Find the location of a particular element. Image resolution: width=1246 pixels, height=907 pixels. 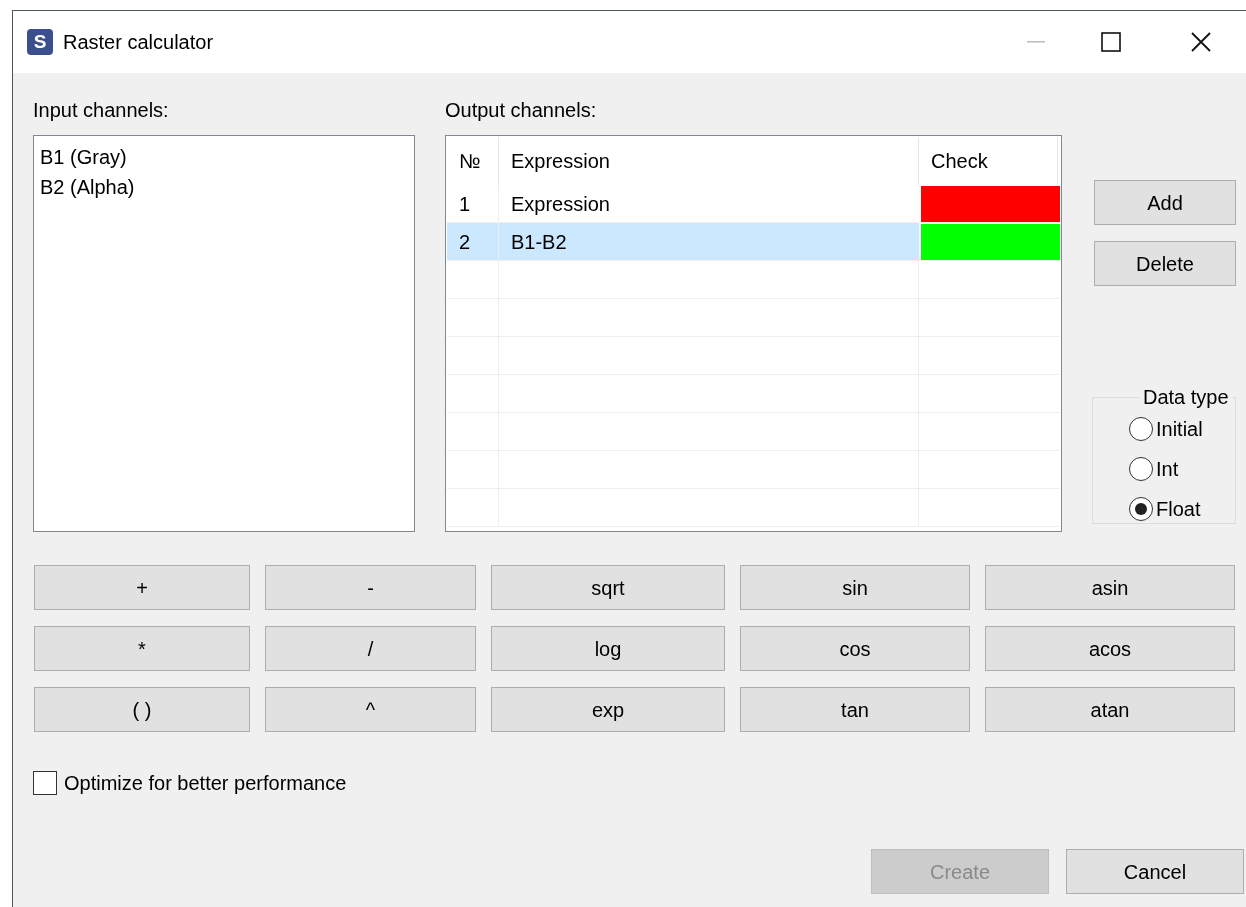

window-title: Raster calculator is located at coordinates (138, 42).